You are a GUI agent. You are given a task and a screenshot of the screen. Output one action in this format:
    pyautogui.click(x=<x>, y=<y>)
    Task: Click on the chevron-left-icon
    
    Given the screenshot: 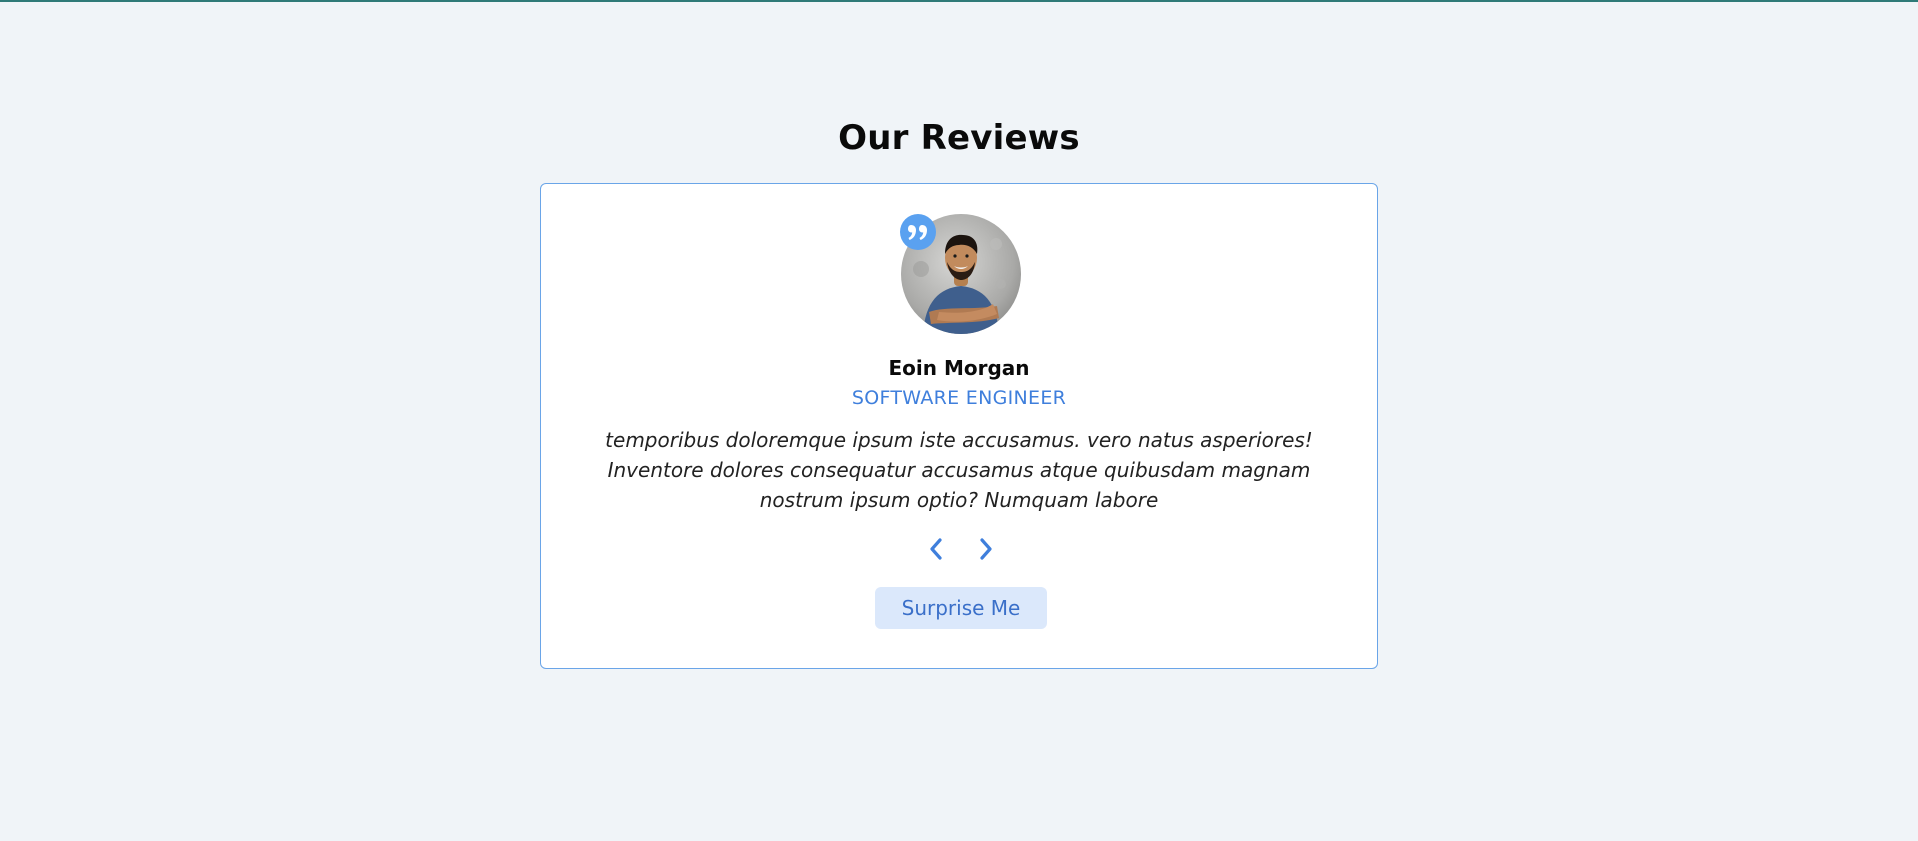 What is the action you would take?
    pyautogui.click(x=936, y=549)
    